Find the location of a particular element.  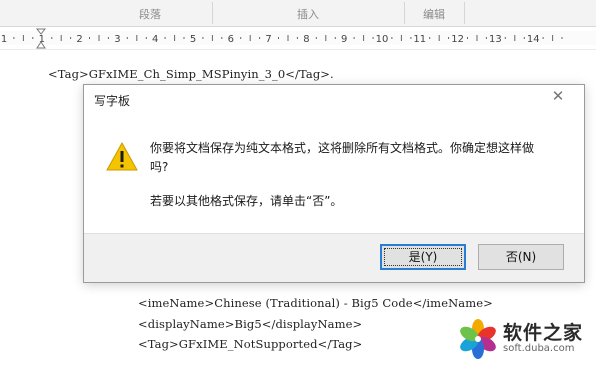

document-text-line: <Tag>GFxIME_NotSupported</Tag> is located at coordinates (250, 344).